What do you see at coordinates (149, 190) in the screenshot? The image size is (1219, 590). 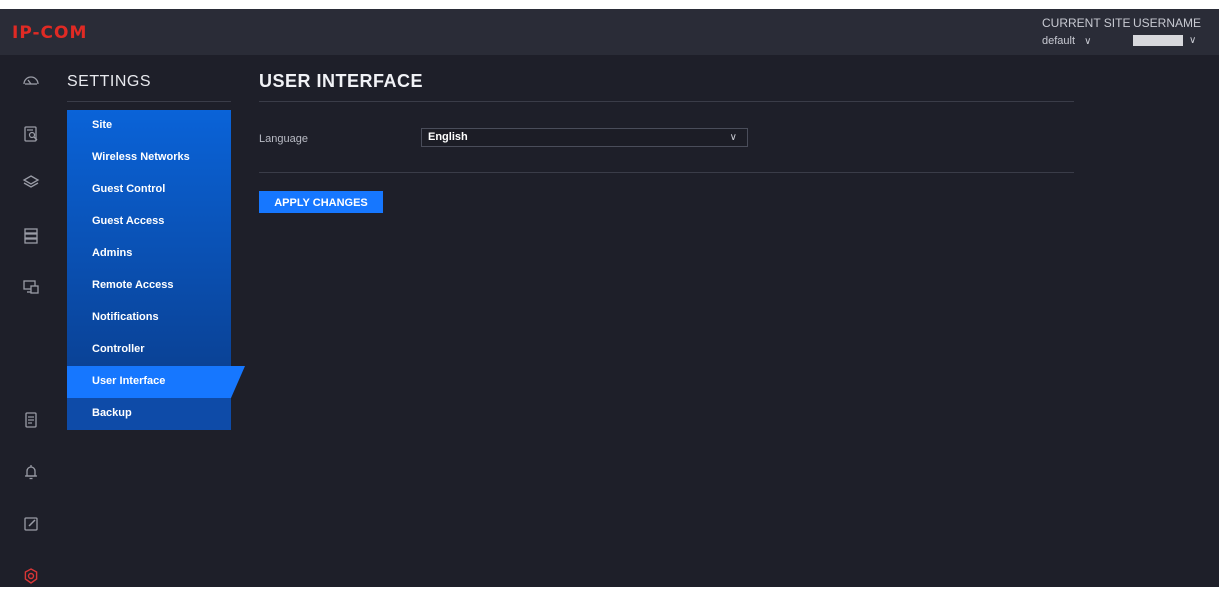 I see `menu-item-guest-control: Guest Control` at bounding box center [149, 190].